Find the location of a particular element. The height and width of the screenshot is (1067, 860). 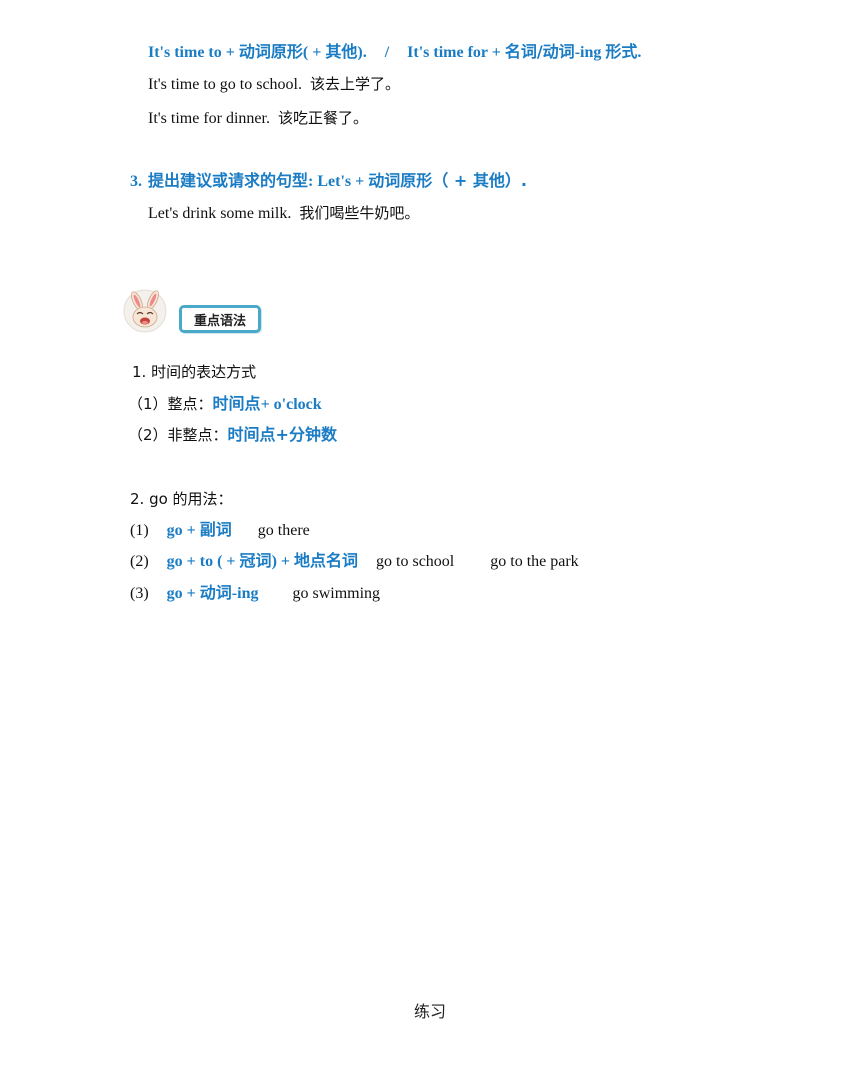

rule-text: : Let's + is located at coordinates (338, 181).